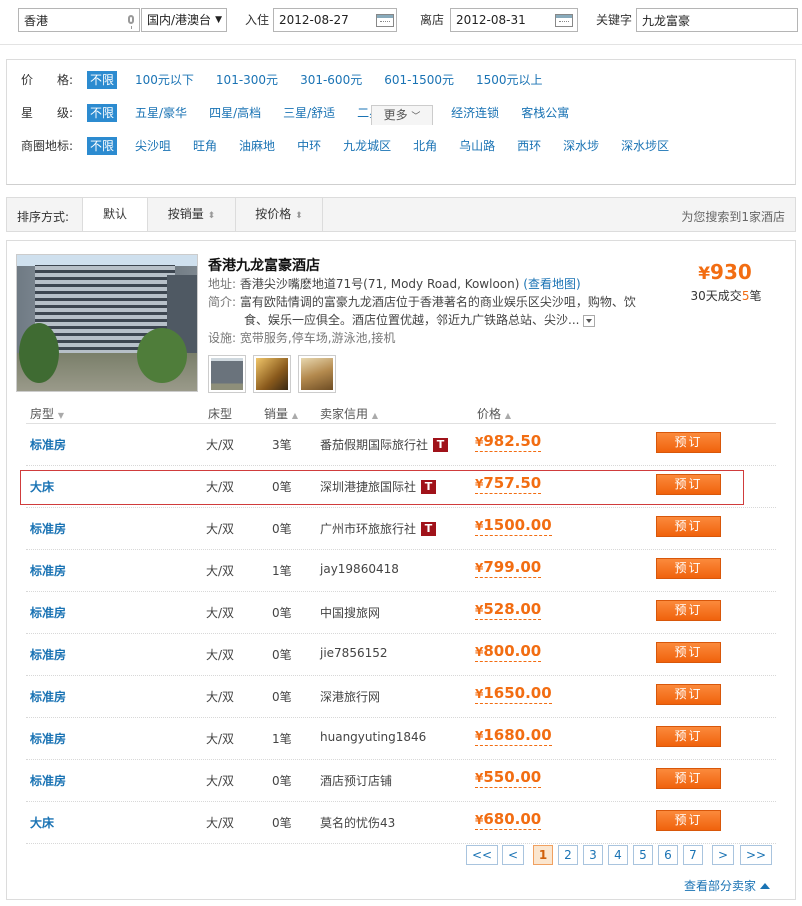 This screenshot has width=802, height=906. Describe the element at coordinates (153, 146) in the screenshot. I see `filter-option: 尖沙咀` at that location.